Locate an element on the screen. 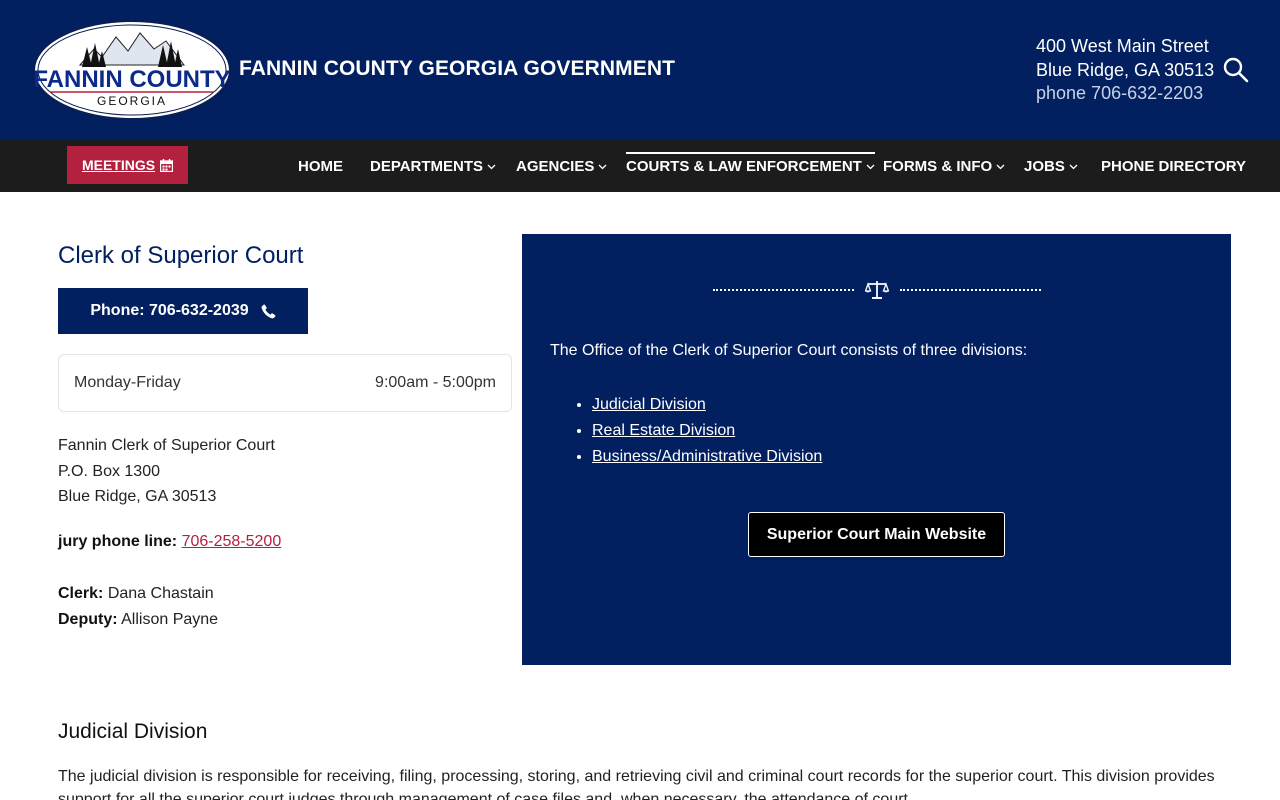 This screenshot has width=1280, height=800. superior-court-website-button: Superior Court Main Website is located at coordinates (876, 534).